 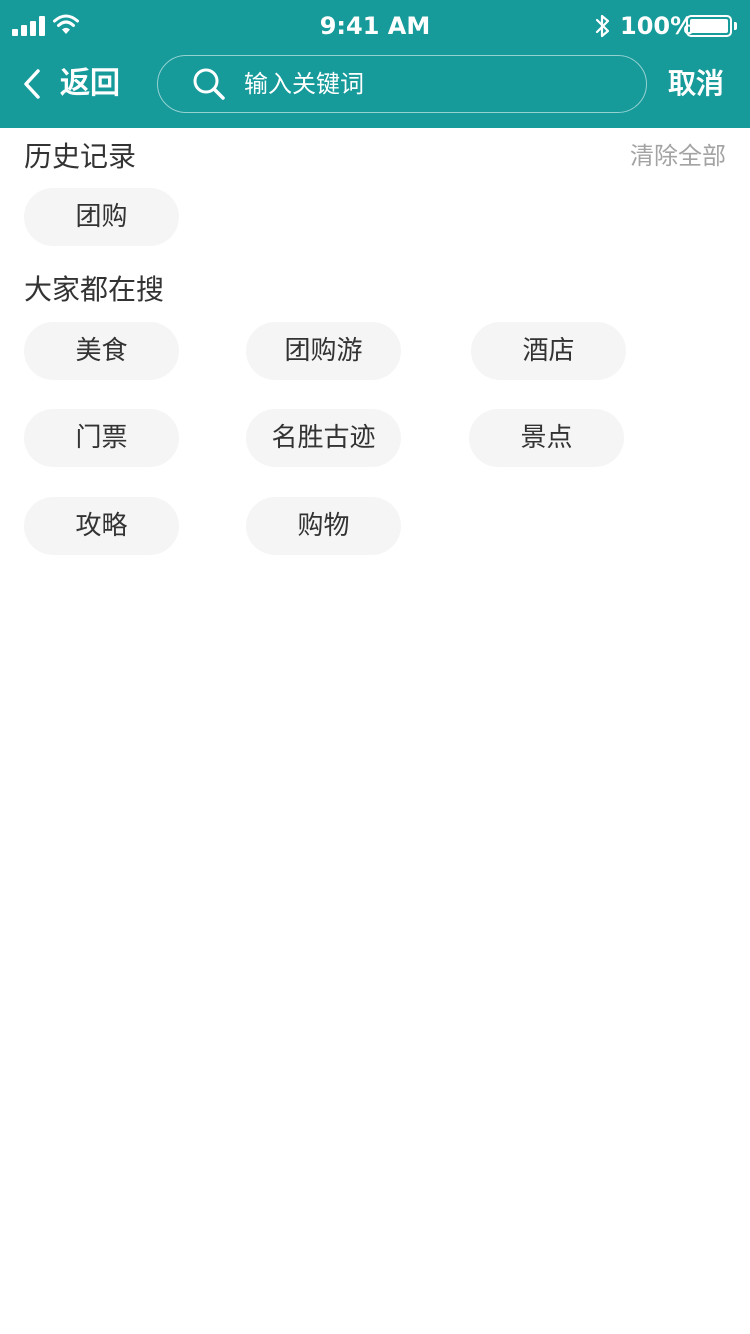 I want to click on popular-tag: 团购游, so click(x=323, y=351).